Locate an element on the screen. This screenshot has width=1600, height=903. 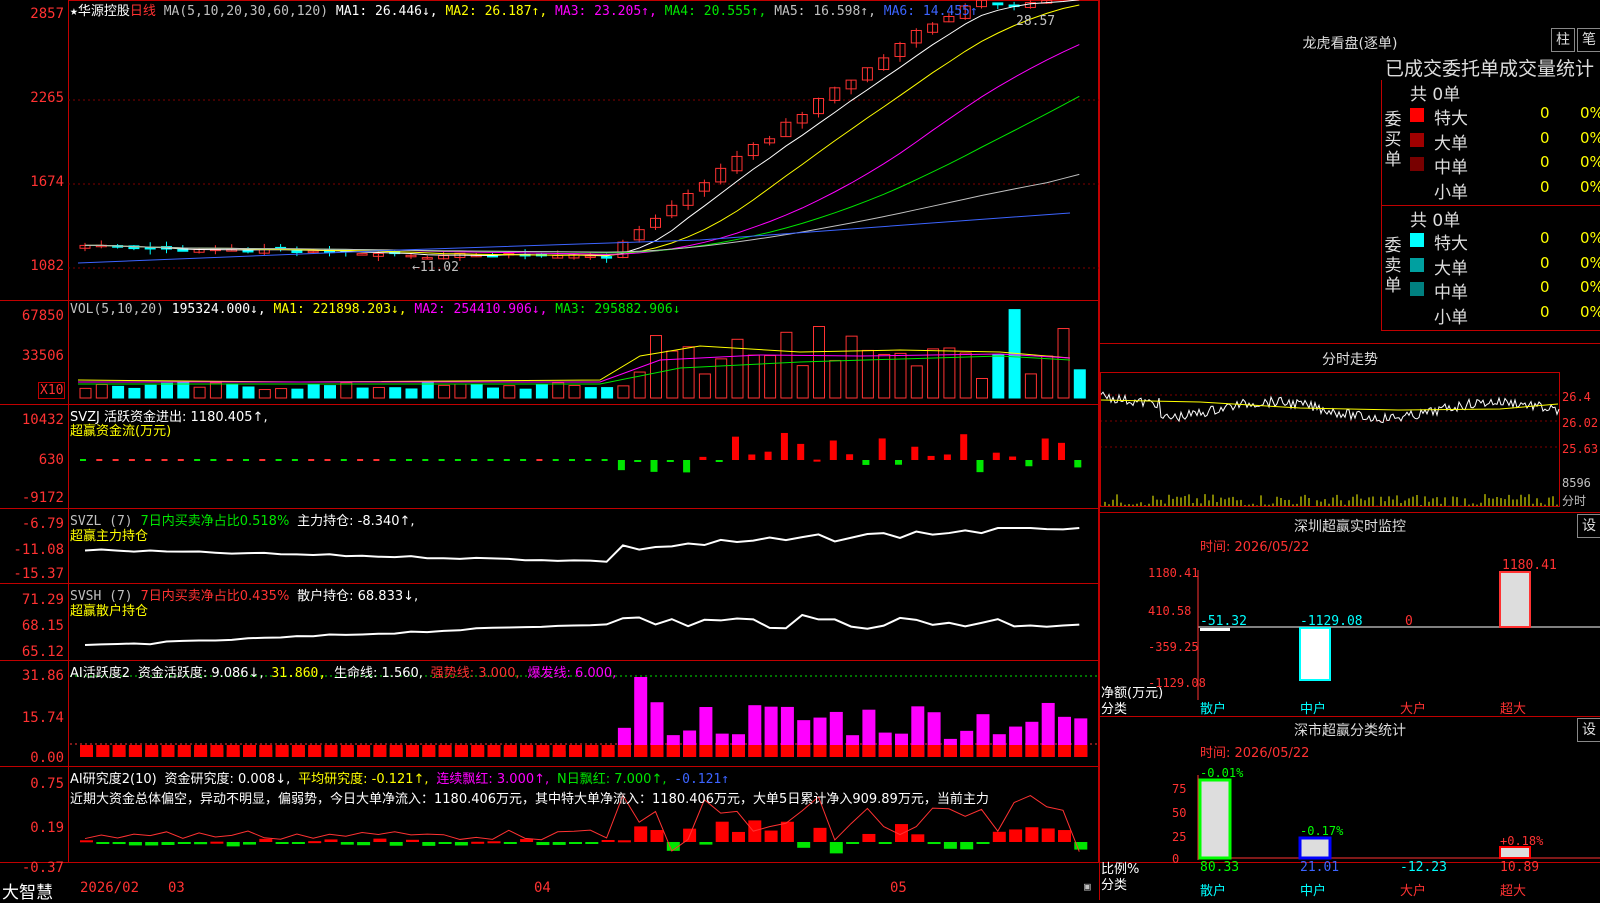
vol-x10-badge: X10 is located at coordinates (52, 390).